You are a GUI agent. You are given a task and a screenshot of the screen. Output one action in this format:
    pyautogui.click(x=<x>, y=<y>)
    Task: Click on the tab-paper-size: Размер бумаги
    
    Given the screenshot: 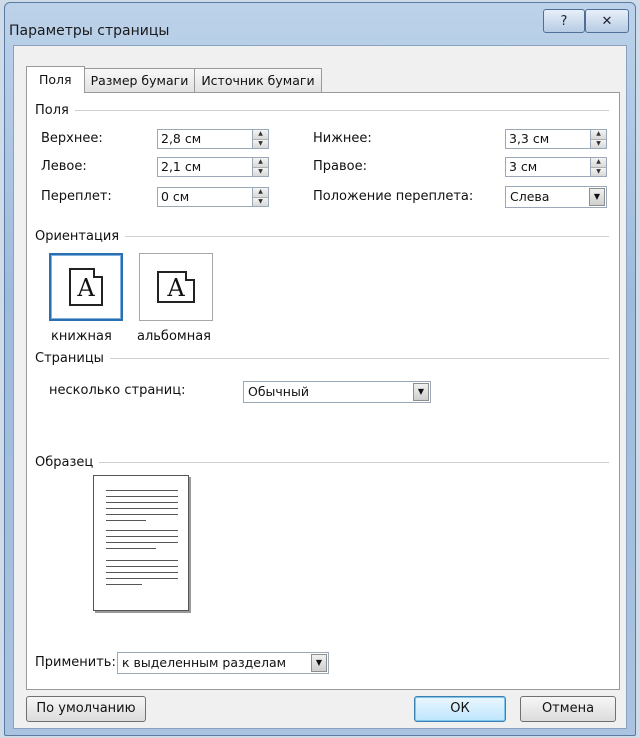 What is the action you would take?
    pyautogui.click(x=139, y=80)
    